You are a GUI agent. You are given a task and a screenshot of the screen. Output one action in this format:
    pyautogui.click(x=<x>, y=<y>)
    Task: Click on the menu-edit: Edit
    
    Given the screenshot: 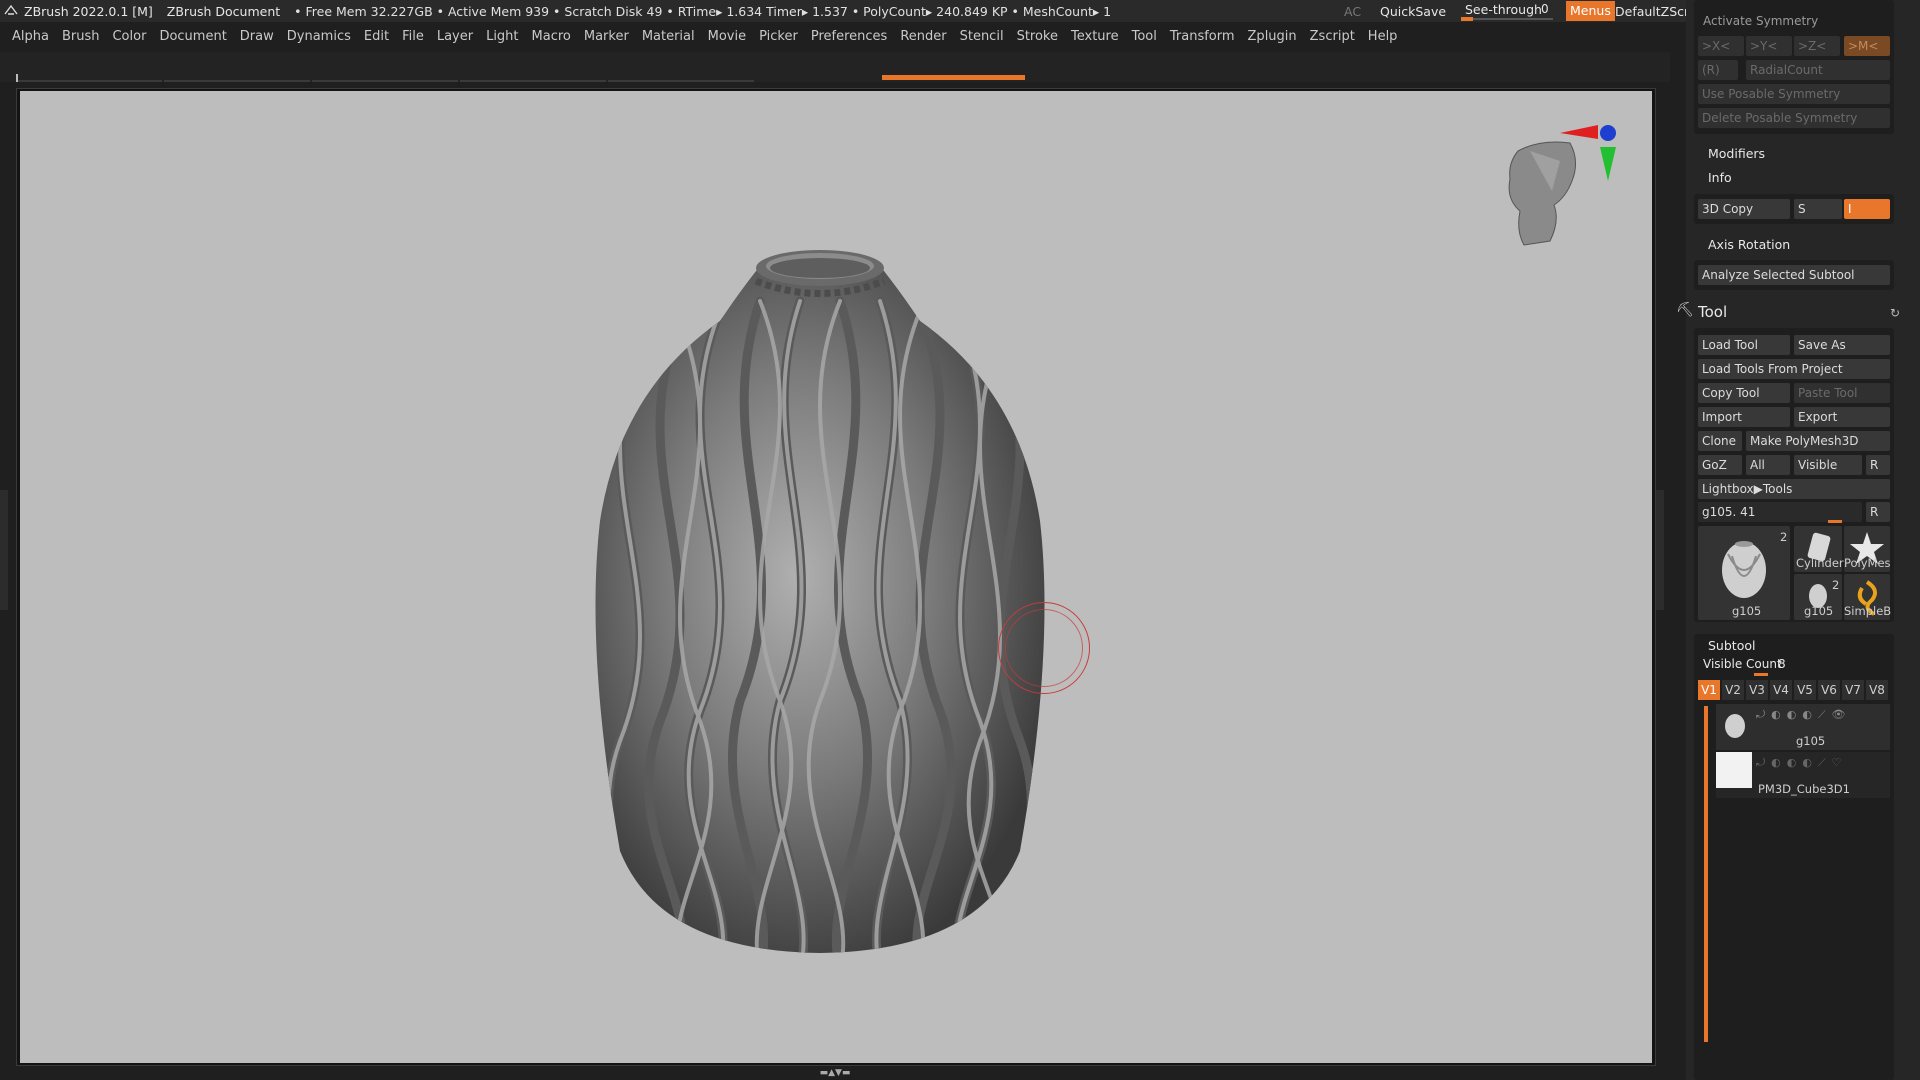 What is the action you would take?
    pyautogui.click(x=376, y=36)
    